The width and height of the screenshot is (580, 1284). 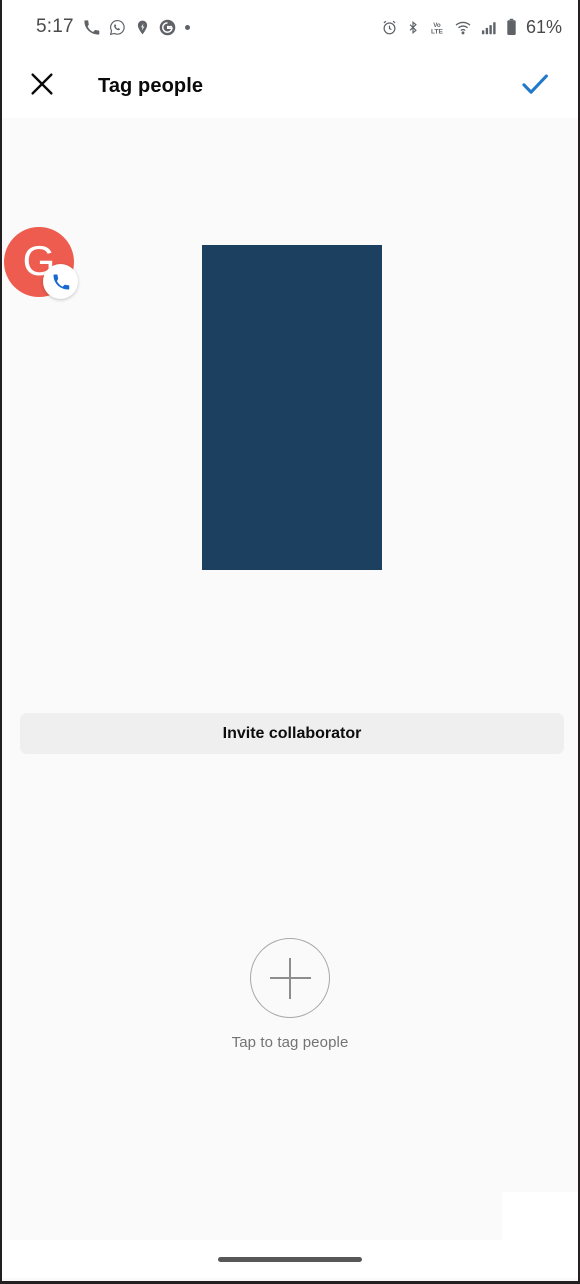 I want to click on wifi-icon, so click(x=463, y=27).